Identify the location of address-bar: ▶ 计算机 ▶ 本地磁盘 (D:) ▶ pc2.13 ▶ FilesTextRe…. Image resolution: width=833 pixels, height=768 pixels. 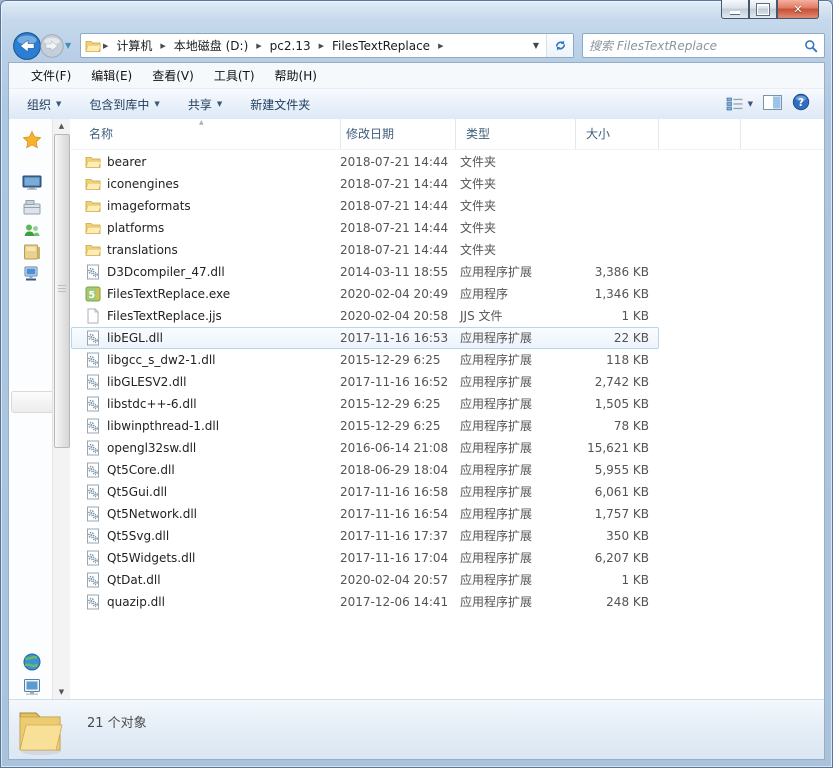
(327, 45).